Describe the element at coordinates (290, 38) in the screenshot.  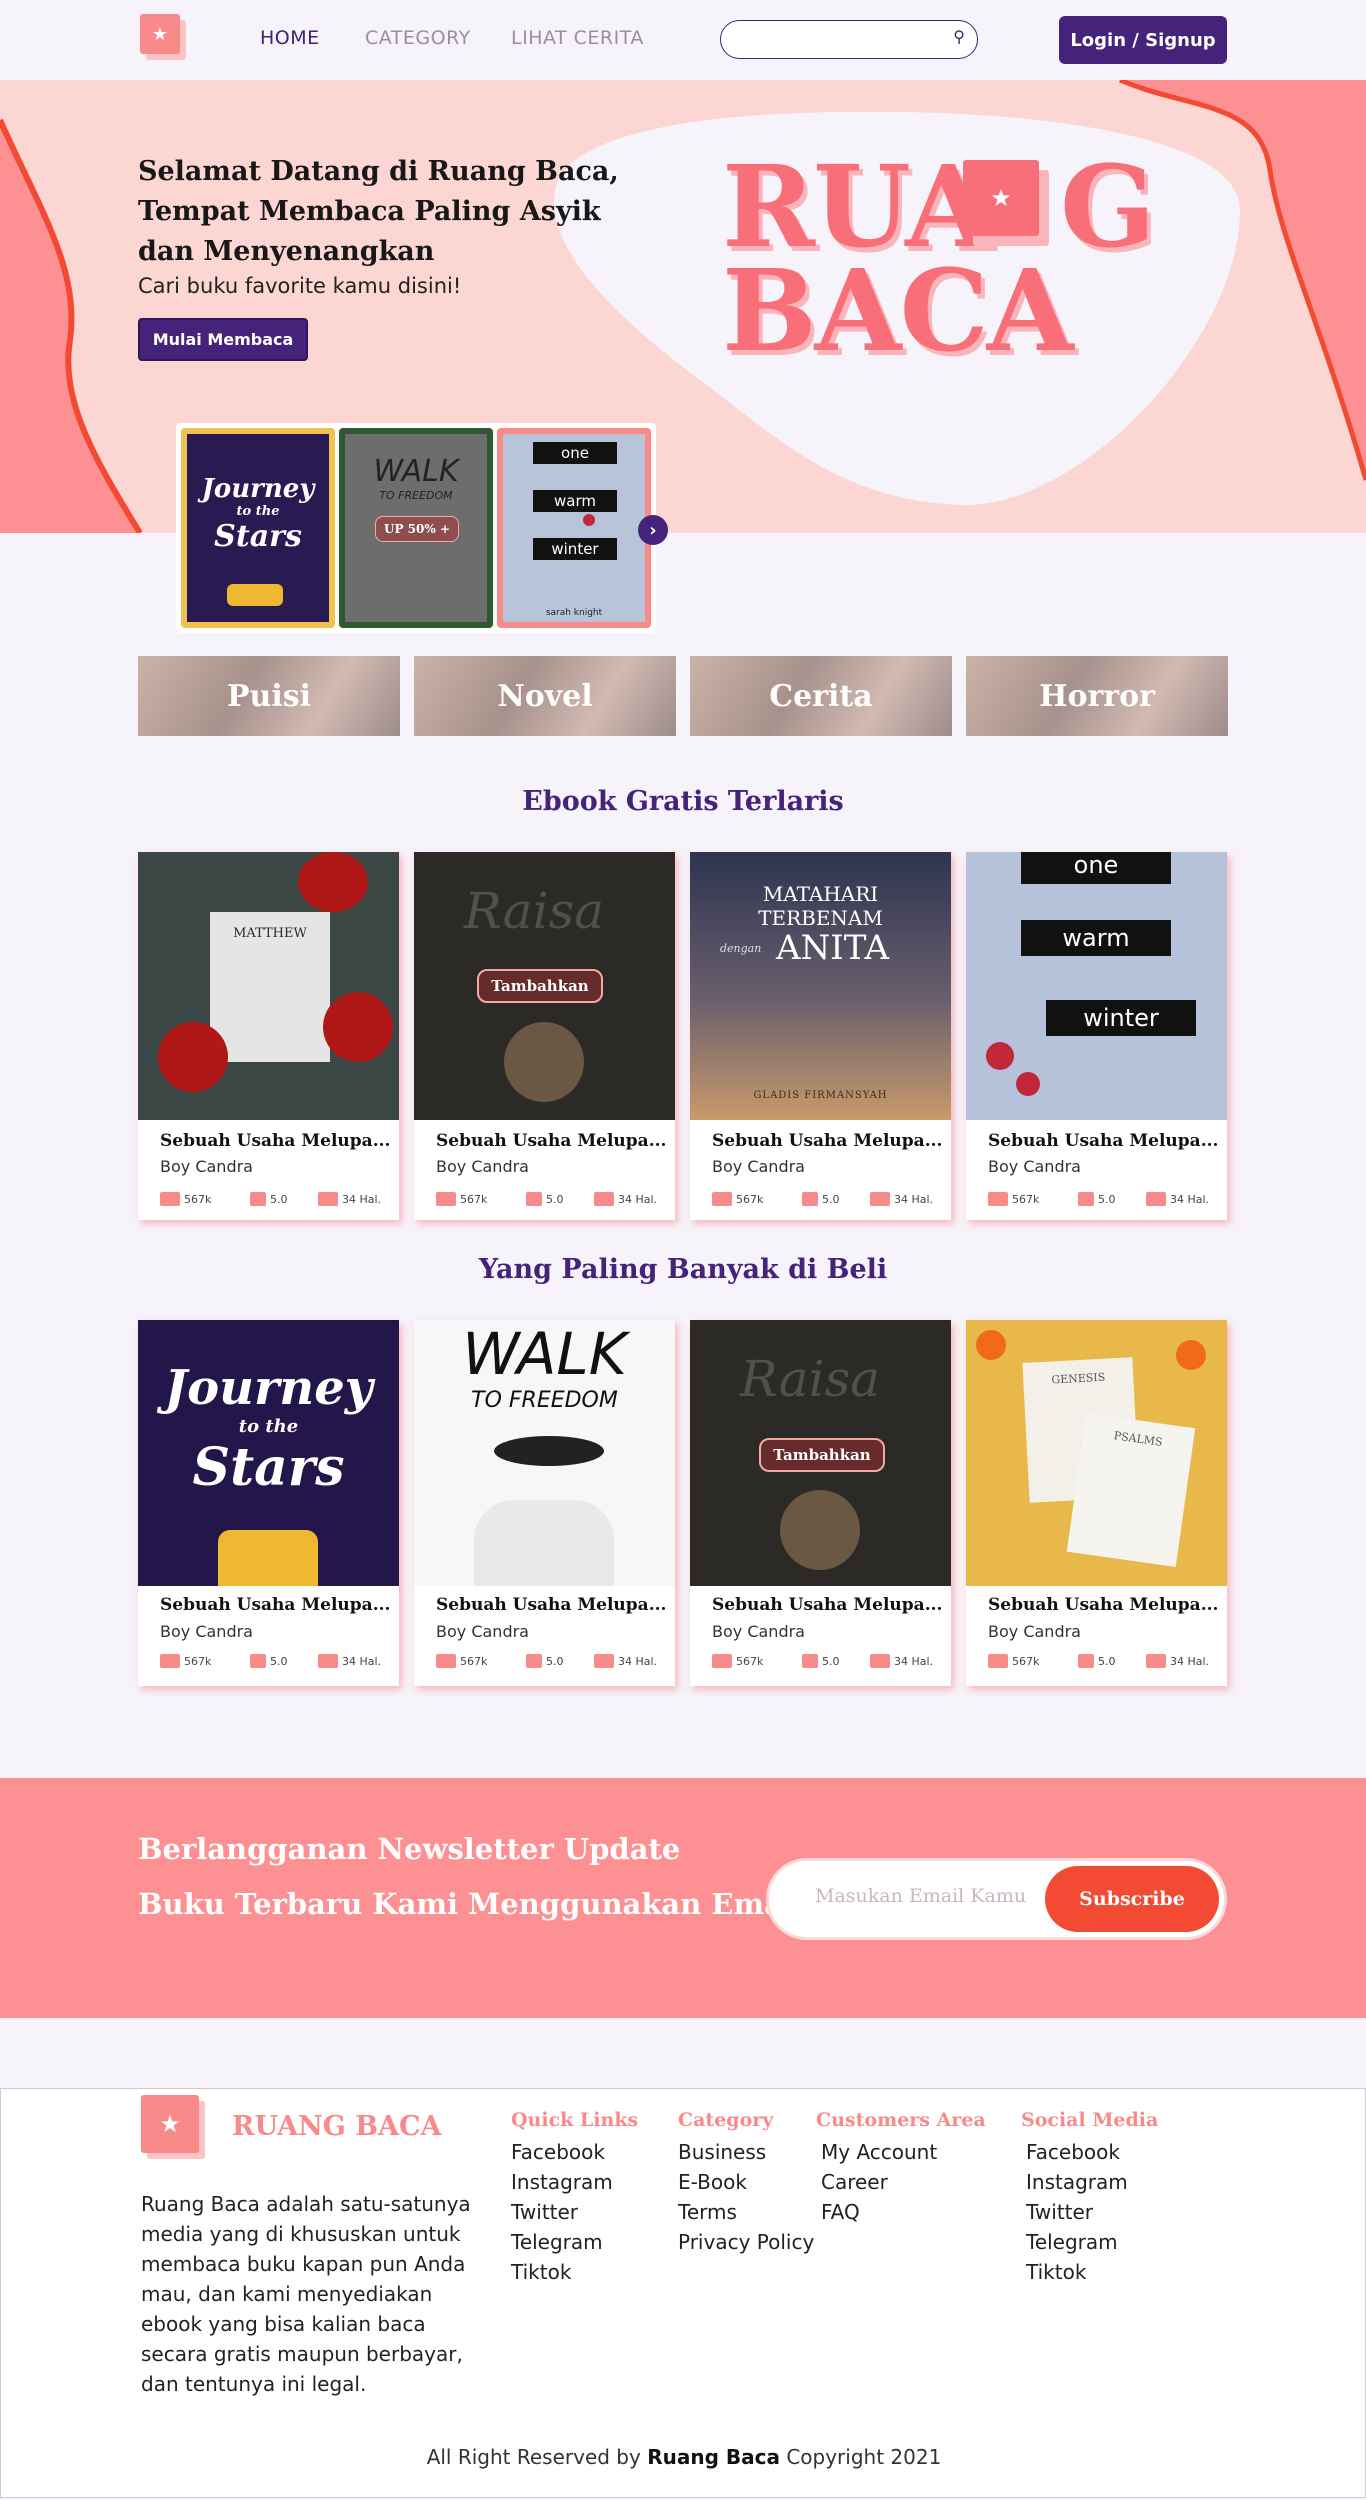
I see `nav-home: HOME` at that location.